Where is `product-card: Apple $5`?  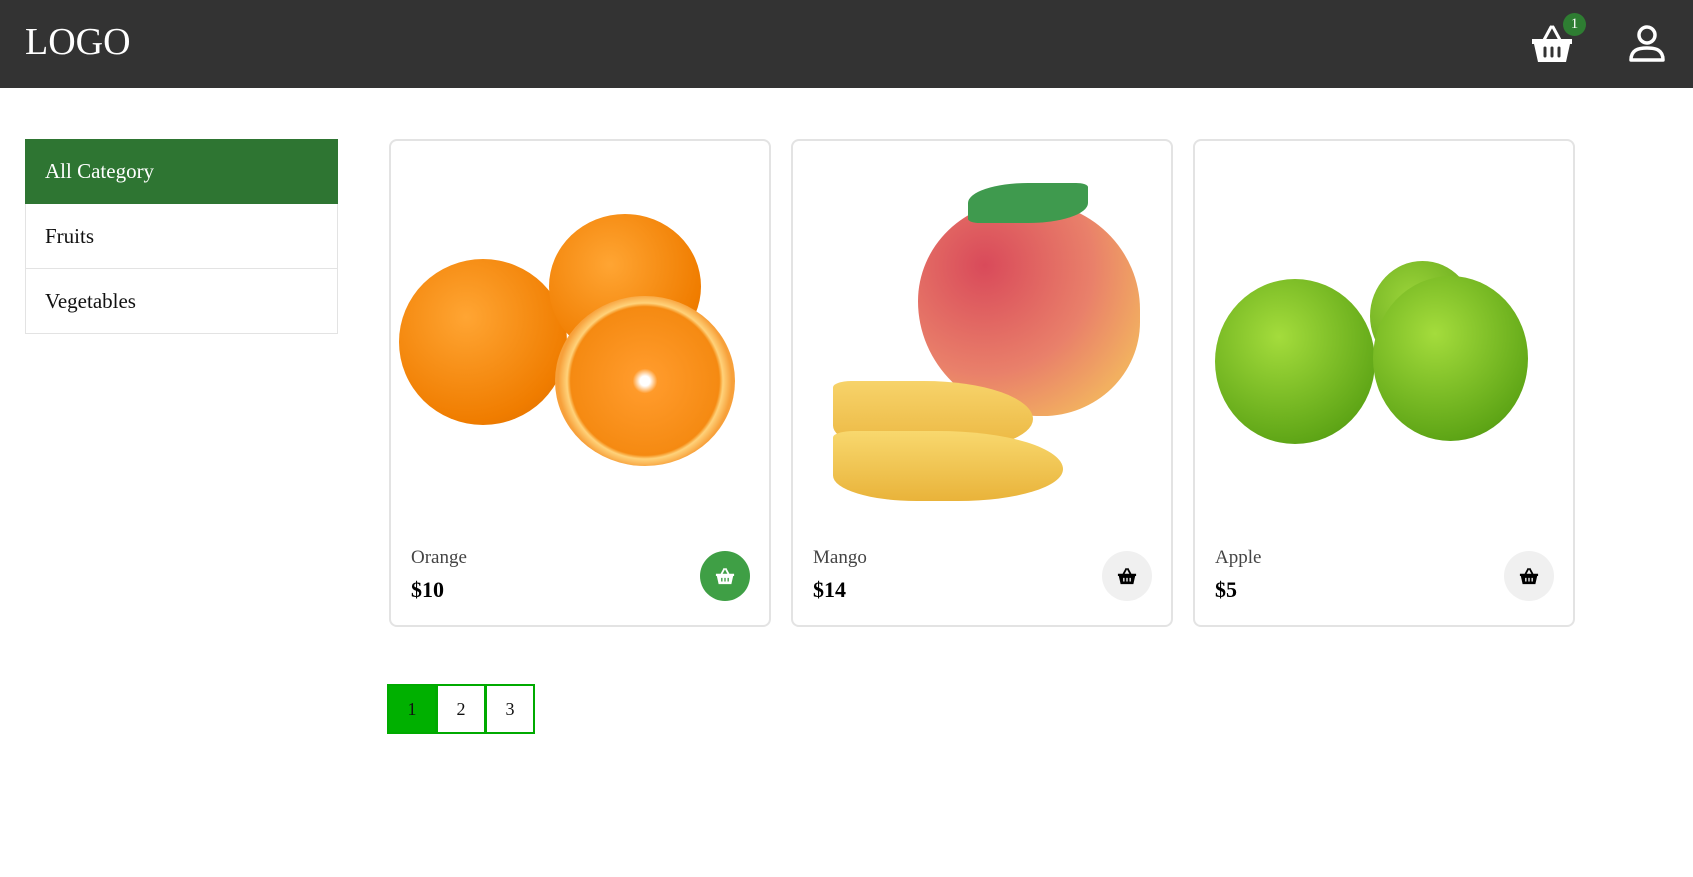
product-card: Apple $5 is located at coordinates (1384, 383).